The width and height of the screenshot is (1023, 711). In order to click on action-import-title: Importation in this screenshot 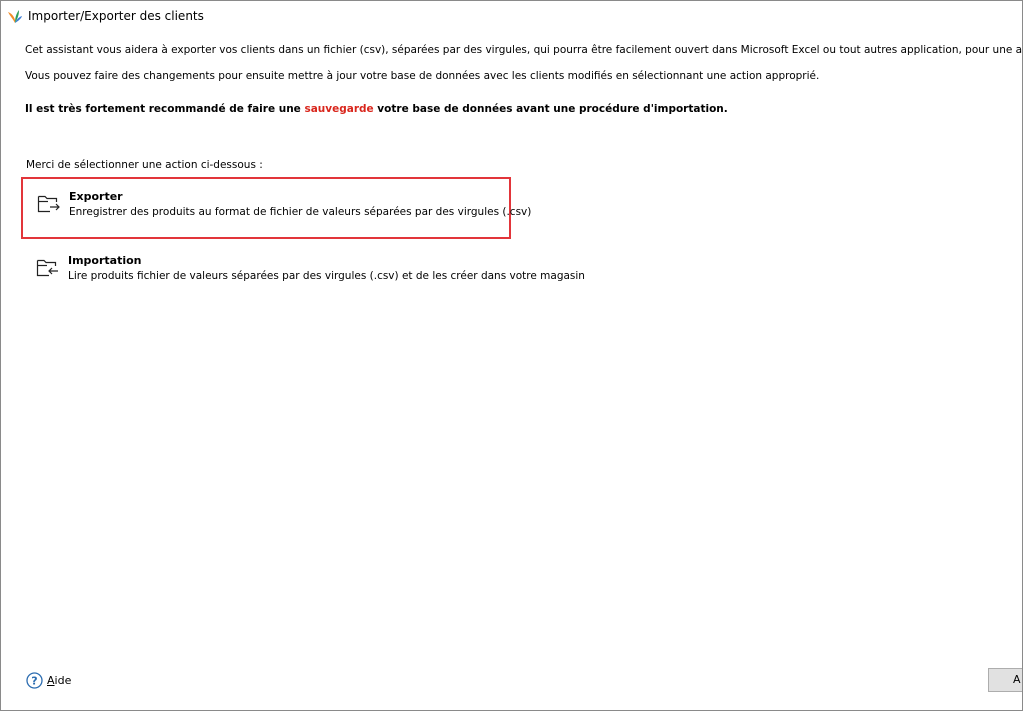, I will do `click(105, 260)`.